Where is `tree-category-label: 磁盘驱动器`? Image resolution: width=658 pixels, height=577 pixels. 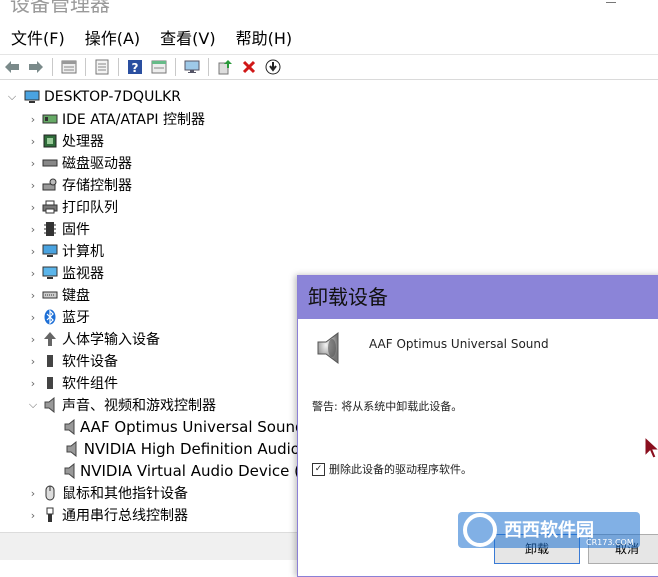
tree-category-label: 磁盘驱动器 is located at coordinates (97, 164).